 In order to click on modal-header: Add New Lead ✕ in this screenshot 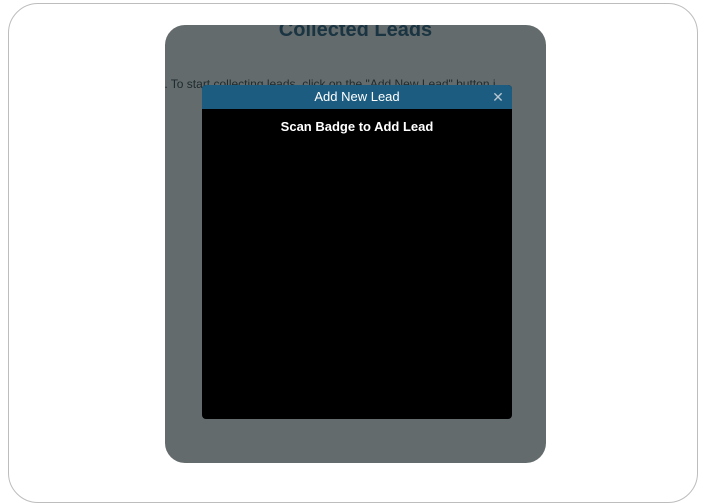, I will do `click(357, 97)`.